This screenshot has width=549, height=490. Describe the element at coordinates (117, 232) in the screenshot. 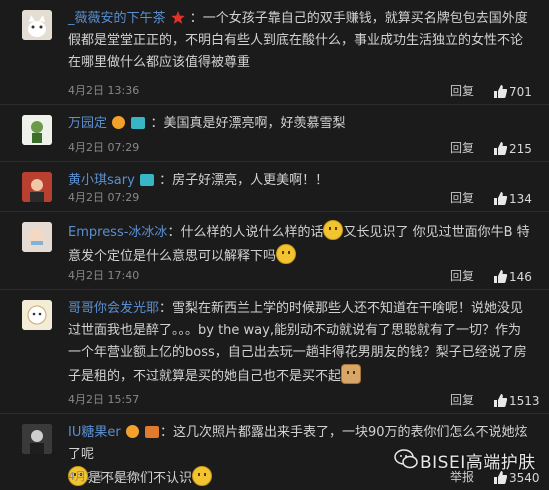

I see `username: Empress-冰冰冰` at that location.